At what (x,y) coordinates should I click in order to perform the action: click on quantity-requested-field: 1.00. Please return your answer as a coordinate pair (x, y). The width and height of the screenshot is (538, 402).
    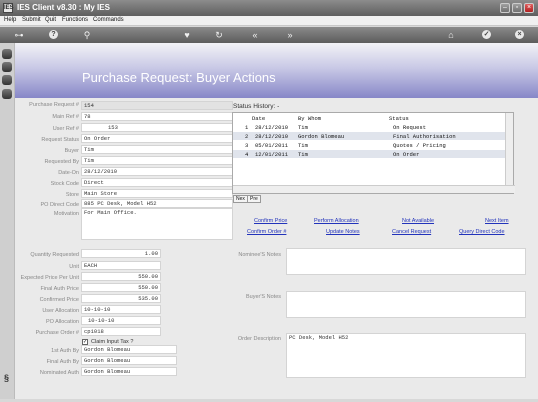
    Looking at the image, I should click on (121, 253).